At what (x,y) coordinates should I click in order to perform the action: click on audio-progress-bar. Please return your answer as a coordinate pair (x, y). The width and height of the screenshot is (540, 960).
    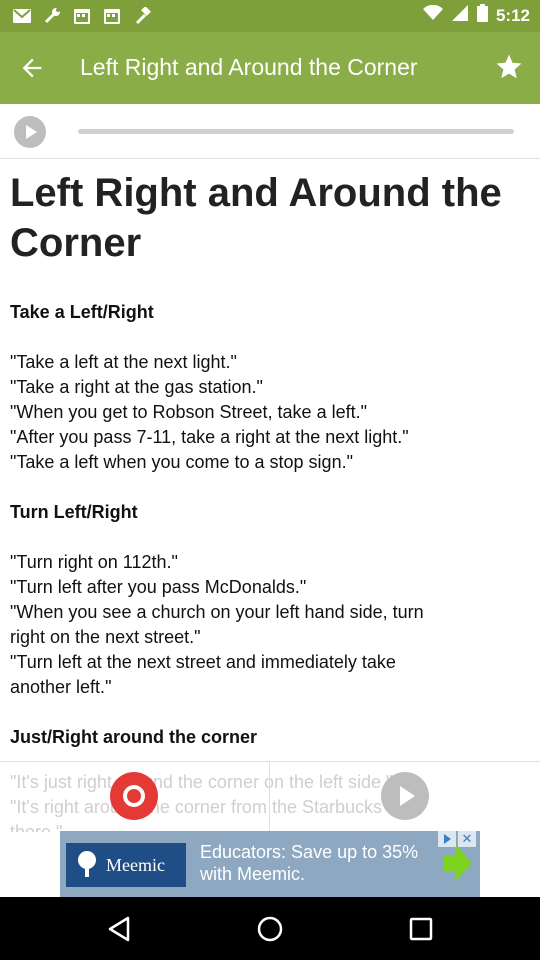
    Looking at the image, I should click on (296, 131).